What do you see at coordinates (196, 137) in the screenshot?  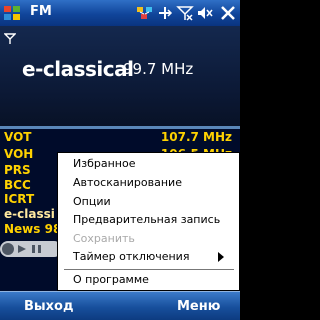 I see `station-row-freq: 107.7 MHz` at bounding box center [196, 137].